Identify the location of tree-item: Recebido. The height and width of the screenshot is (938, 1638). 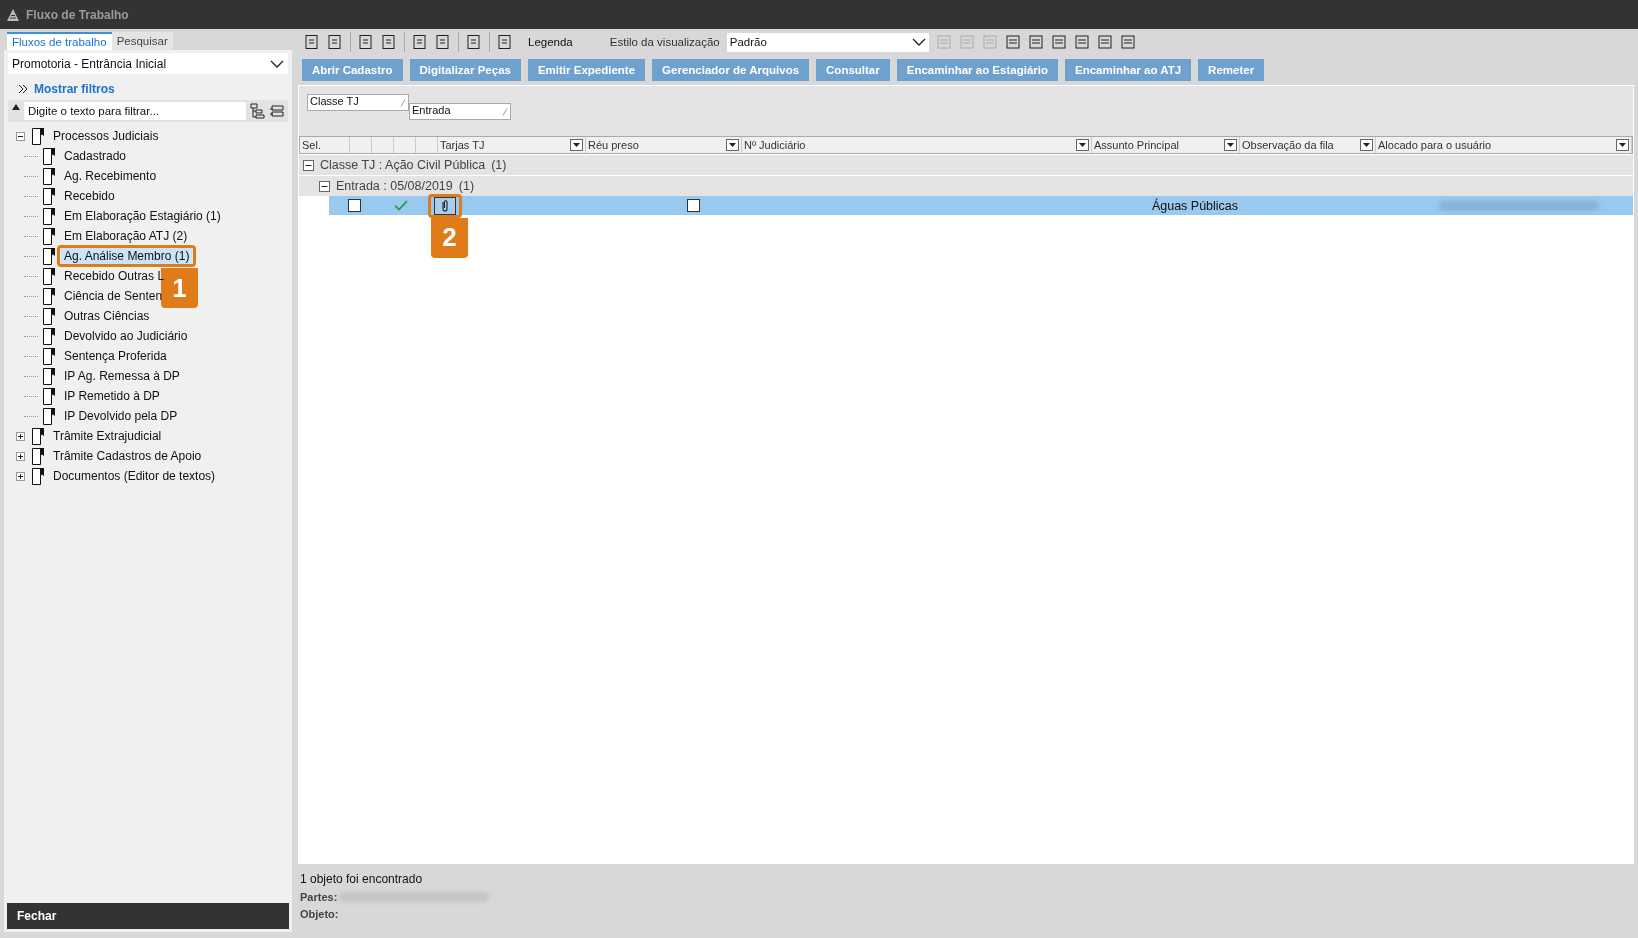
(89, 196).